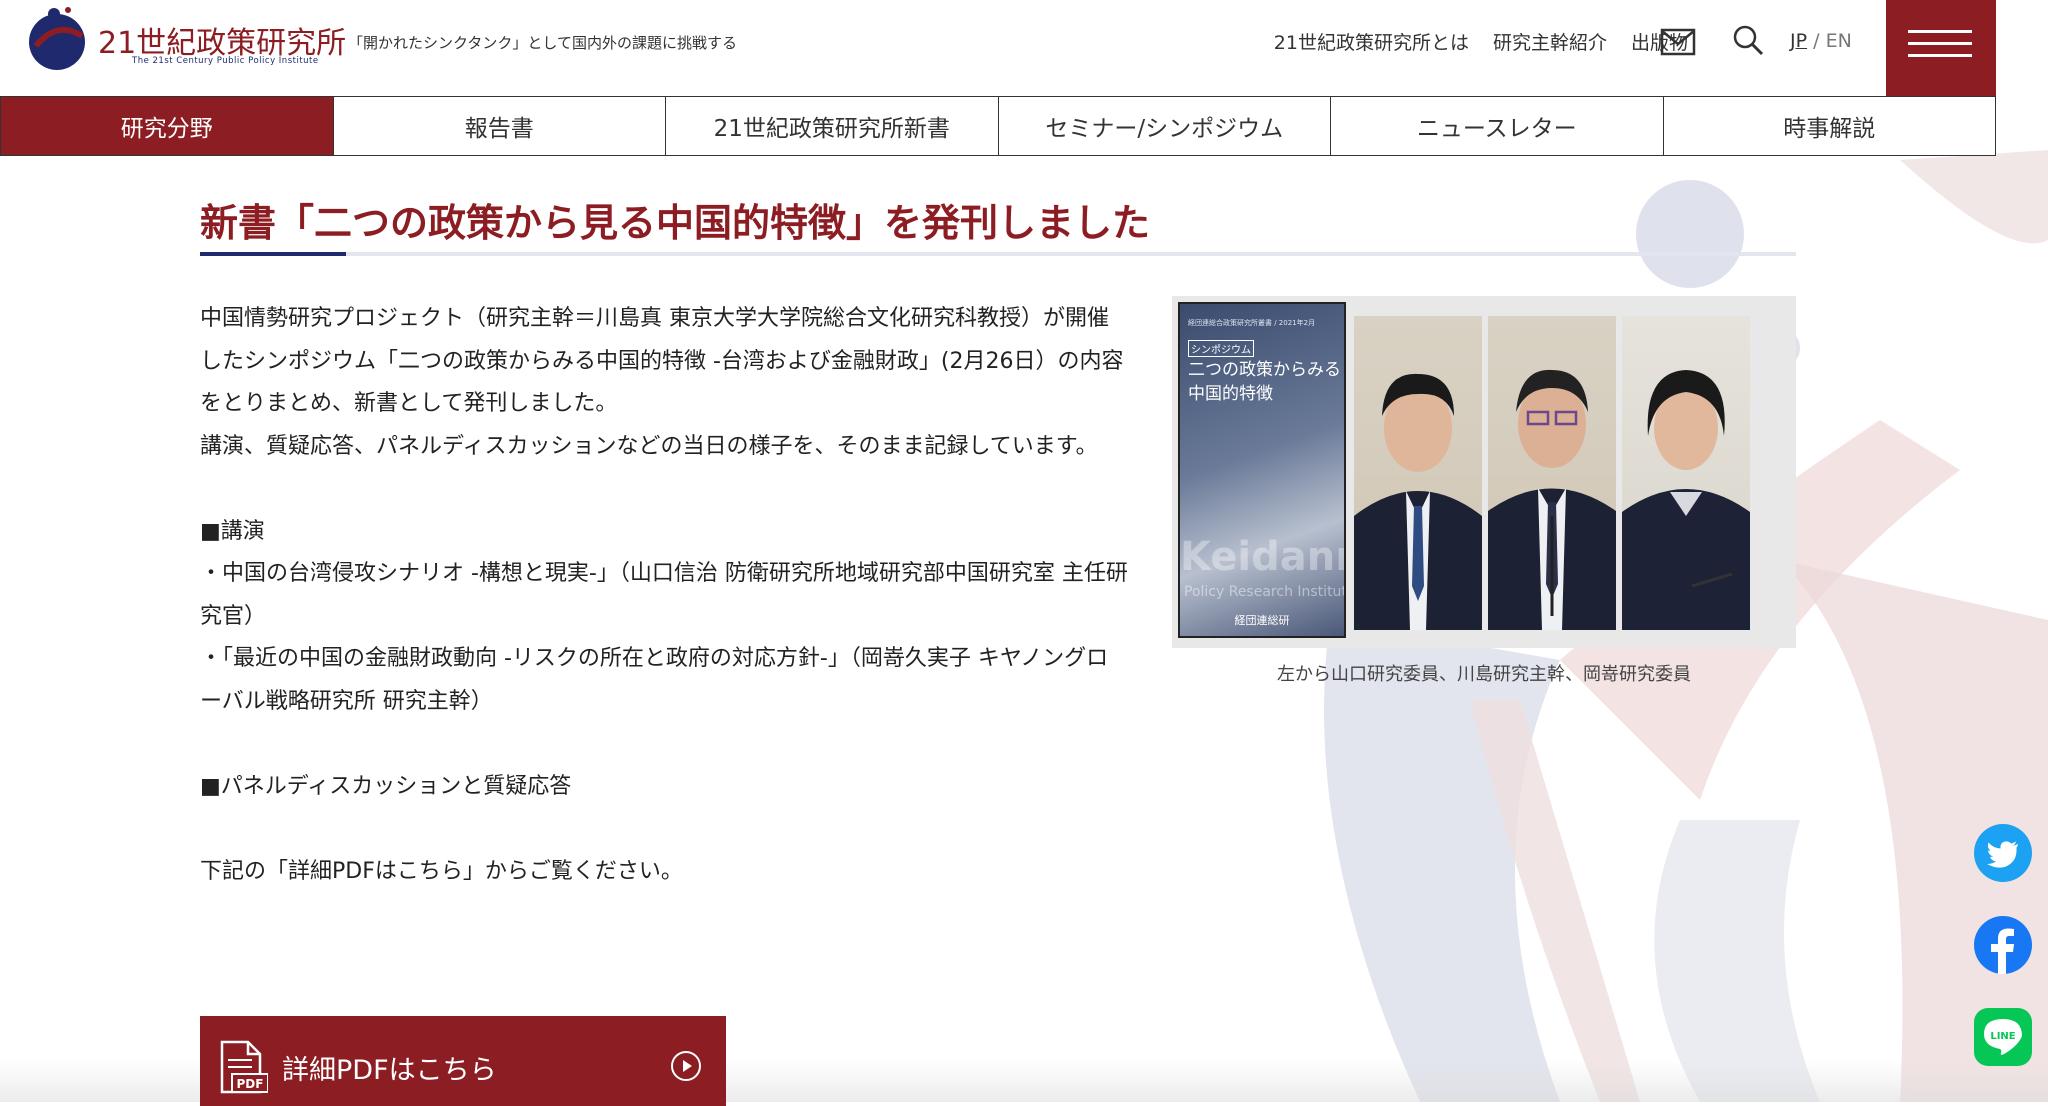 The width and height of the screenshot is (2048, 1106). I want to click on nav-about: 21世紀政策研究所とは, so click(1371, 41).